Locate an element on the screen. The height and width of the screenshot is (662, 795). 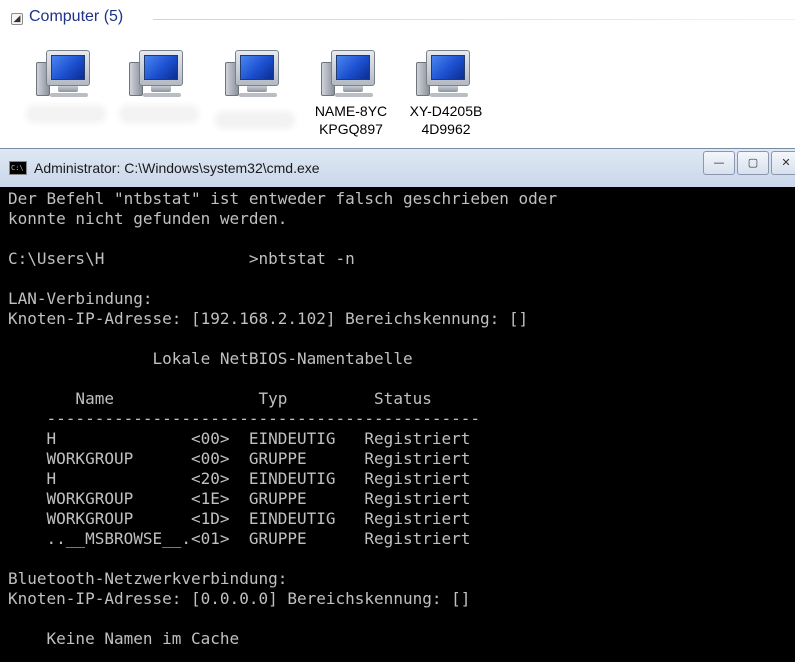
computer-name-line2: KPGQ897 is located at coordinates (351, 129).